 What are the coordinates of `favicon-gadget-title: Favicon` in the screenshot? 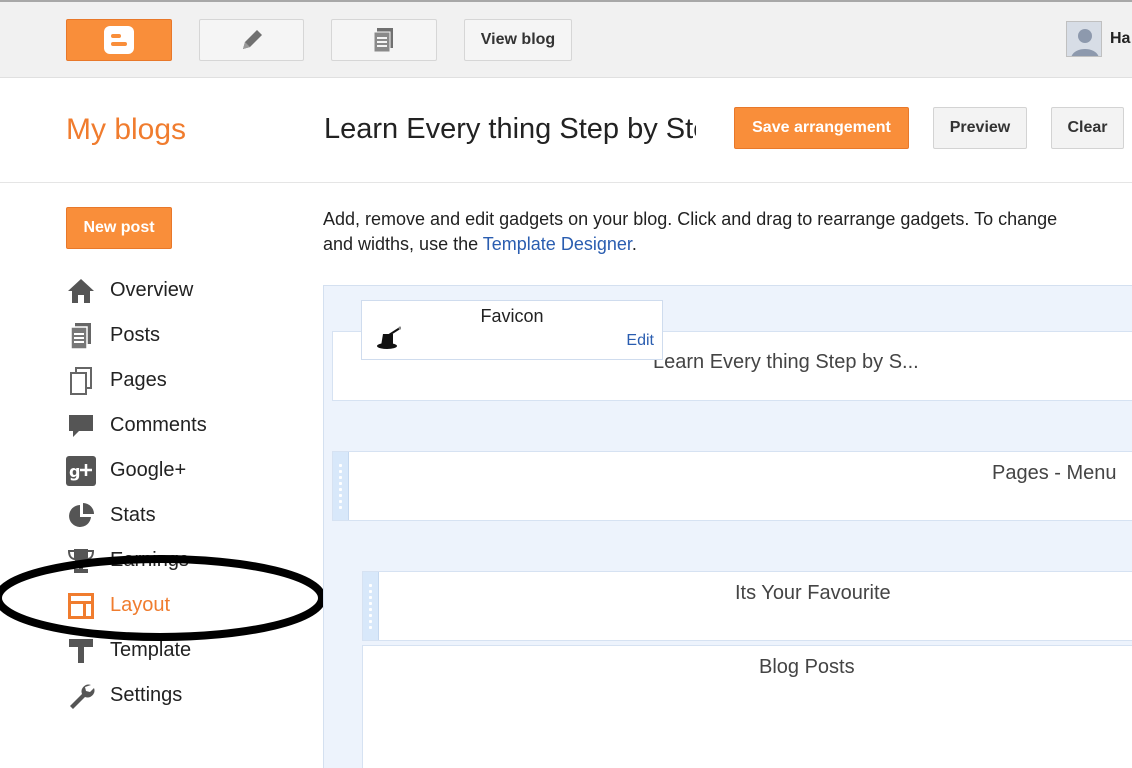 It's located at (512, 316).